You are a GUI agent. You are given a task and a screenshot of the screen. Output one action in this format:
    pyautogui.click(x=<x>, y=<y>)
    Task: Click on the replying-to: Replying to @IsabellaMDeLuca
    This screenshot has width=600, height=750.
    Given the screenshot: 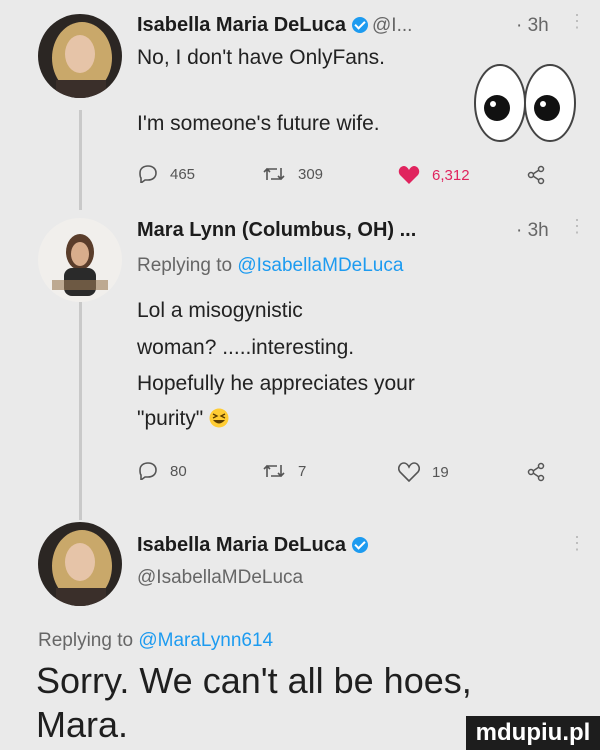 What is the action you would take?
    pyautogui.click(x=270, y=266)
    